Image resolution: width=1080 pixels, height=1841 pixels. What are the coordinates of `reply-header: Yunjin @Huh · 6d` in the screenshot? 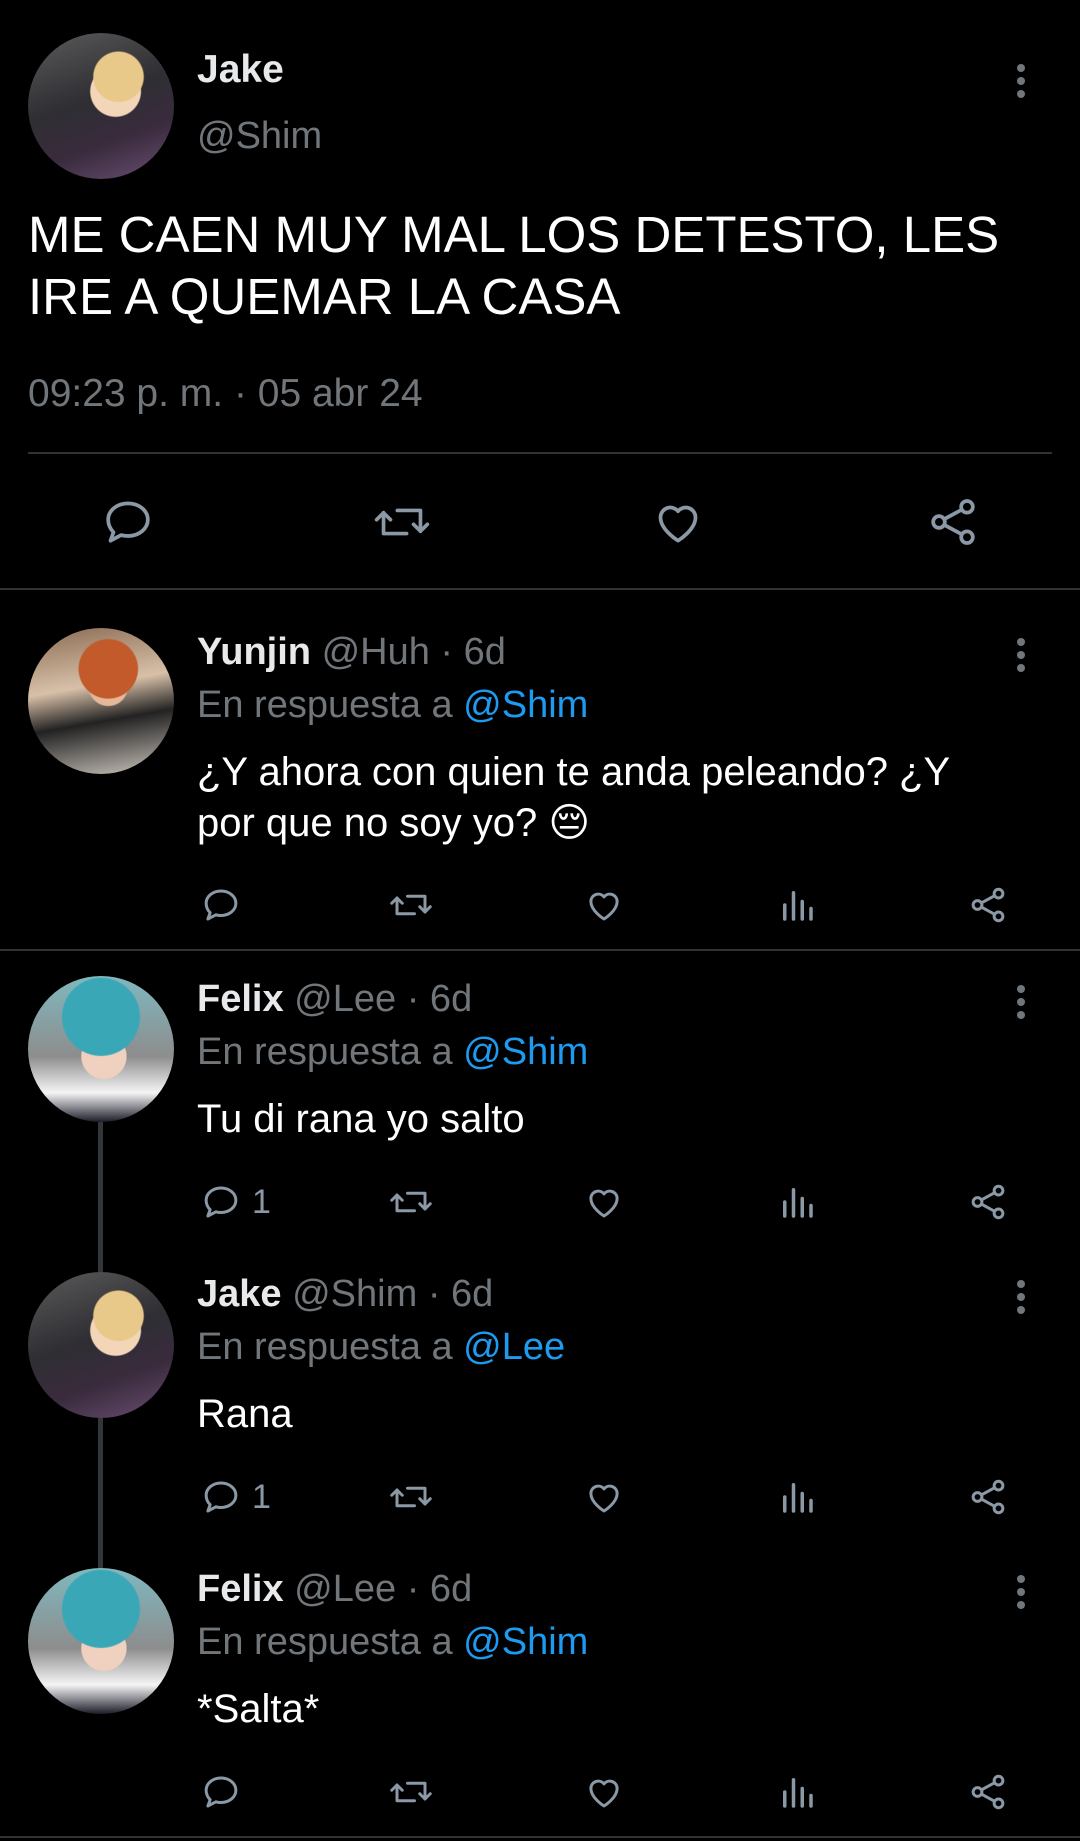 It's located at (351, 652).